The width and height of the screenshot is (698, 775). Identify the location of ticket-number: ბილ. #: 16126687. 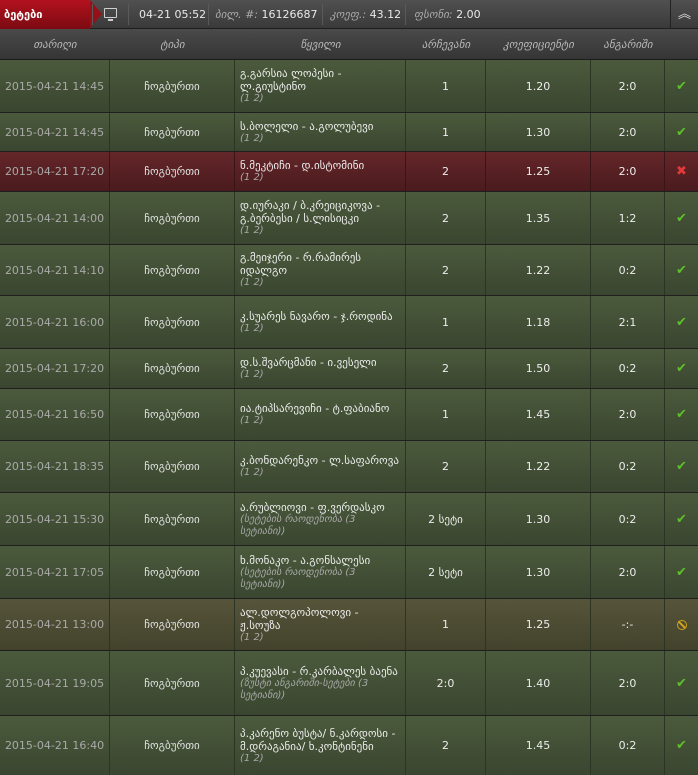
(266, 14).